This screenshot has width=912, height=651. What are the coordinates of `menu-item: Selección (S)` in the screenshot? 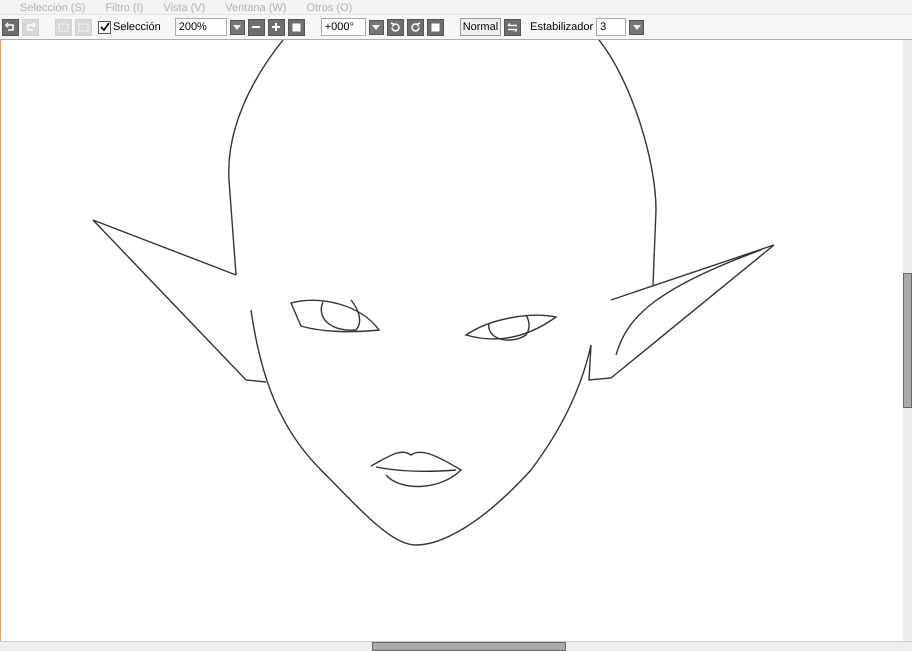 It's located at (53, 8).